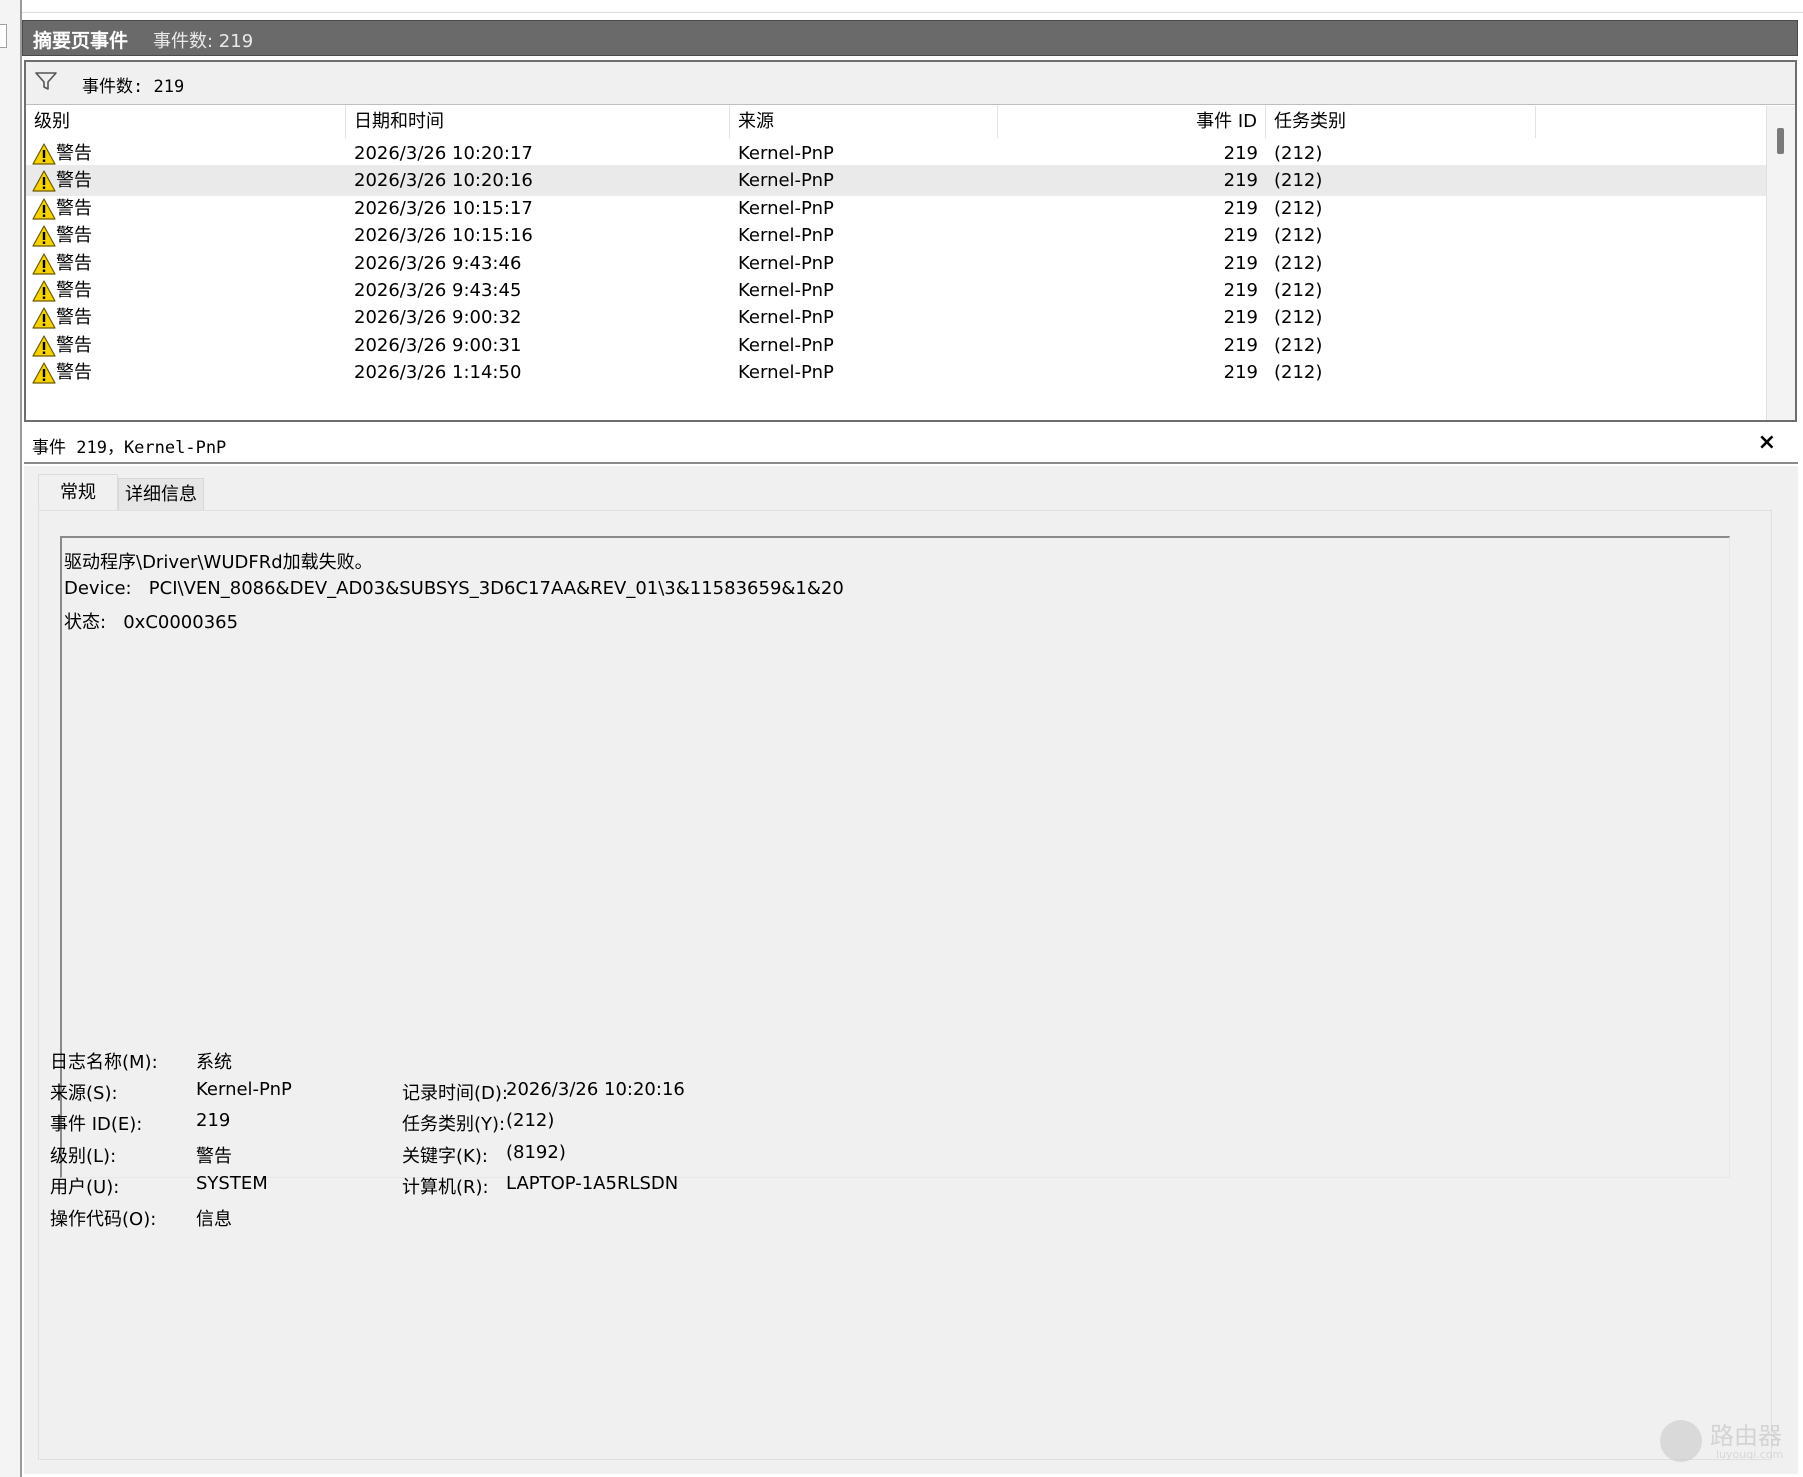 The height and width of the screenshot is (1477, 1803). What do you see at coordinates (46, 81) in the screenshot?
I see `filter-icon` at bounding box center [46, 81].